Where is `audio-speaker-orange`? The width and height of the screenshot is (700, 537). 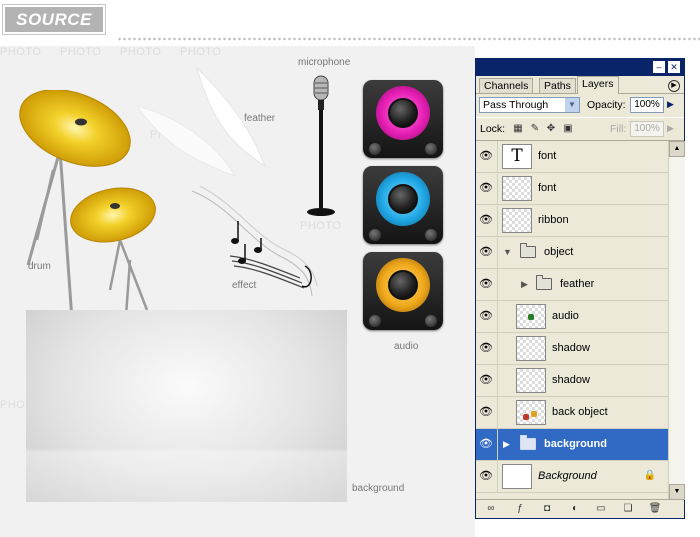 audio-speaker-orange is located at coordinates (403, 291).